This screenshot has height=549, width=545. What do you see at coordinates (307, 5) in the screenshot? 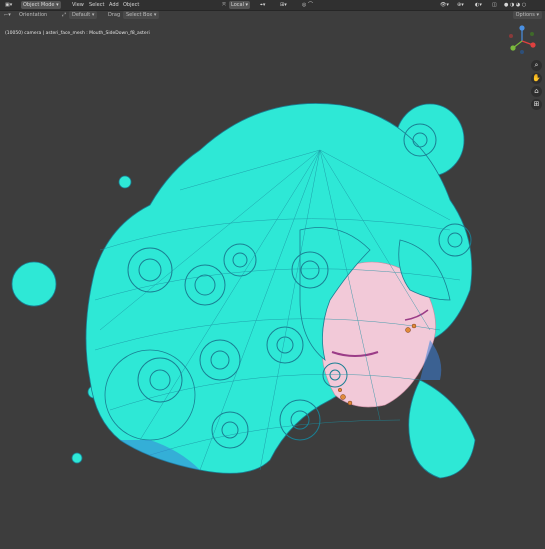
I see `proportional-edit-icon: ◎ ⌒` at bounding box center [307, 5].